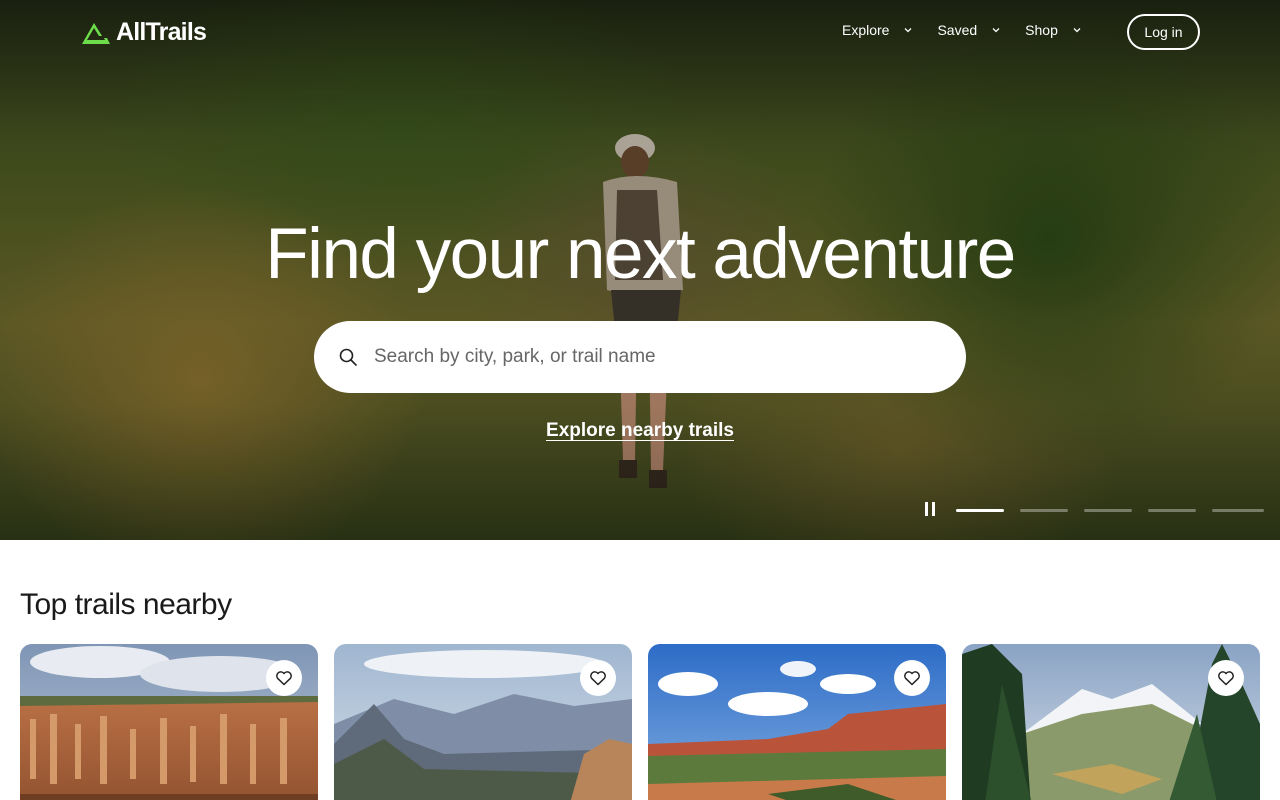 The height and width of the screenshot is (800, 1280). What do you see at coordinates (926, 509) in the screenshot?
I see `pause-icon` at bounding box center [926, 509].